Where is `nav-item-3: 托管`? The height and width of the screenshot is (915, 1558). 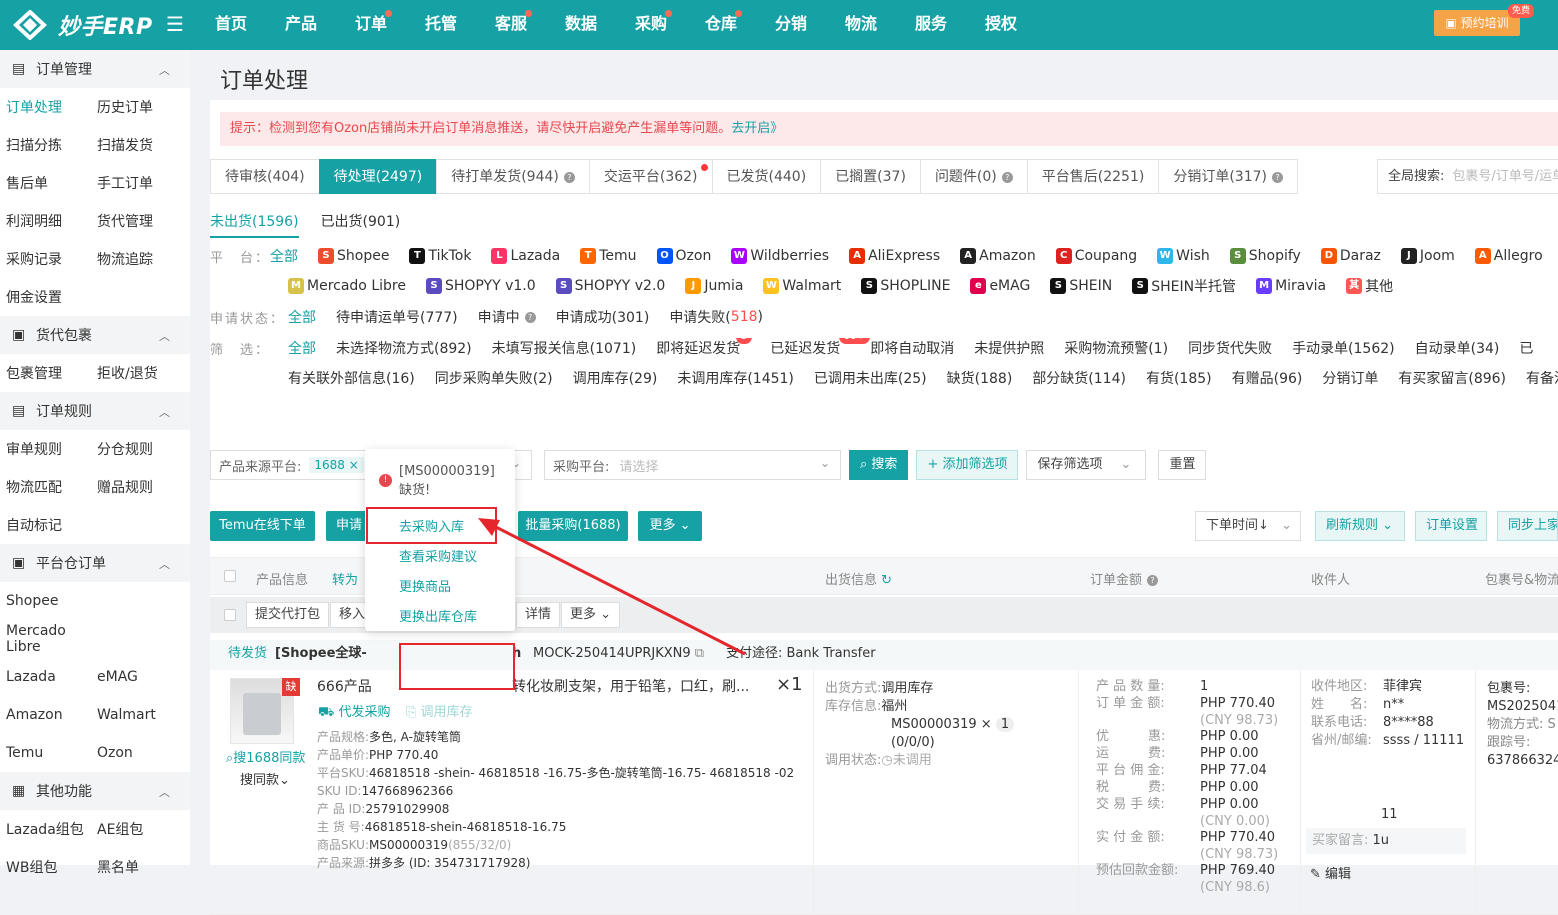 nav-item-3: 托管 is located at coordinates (441, 25).